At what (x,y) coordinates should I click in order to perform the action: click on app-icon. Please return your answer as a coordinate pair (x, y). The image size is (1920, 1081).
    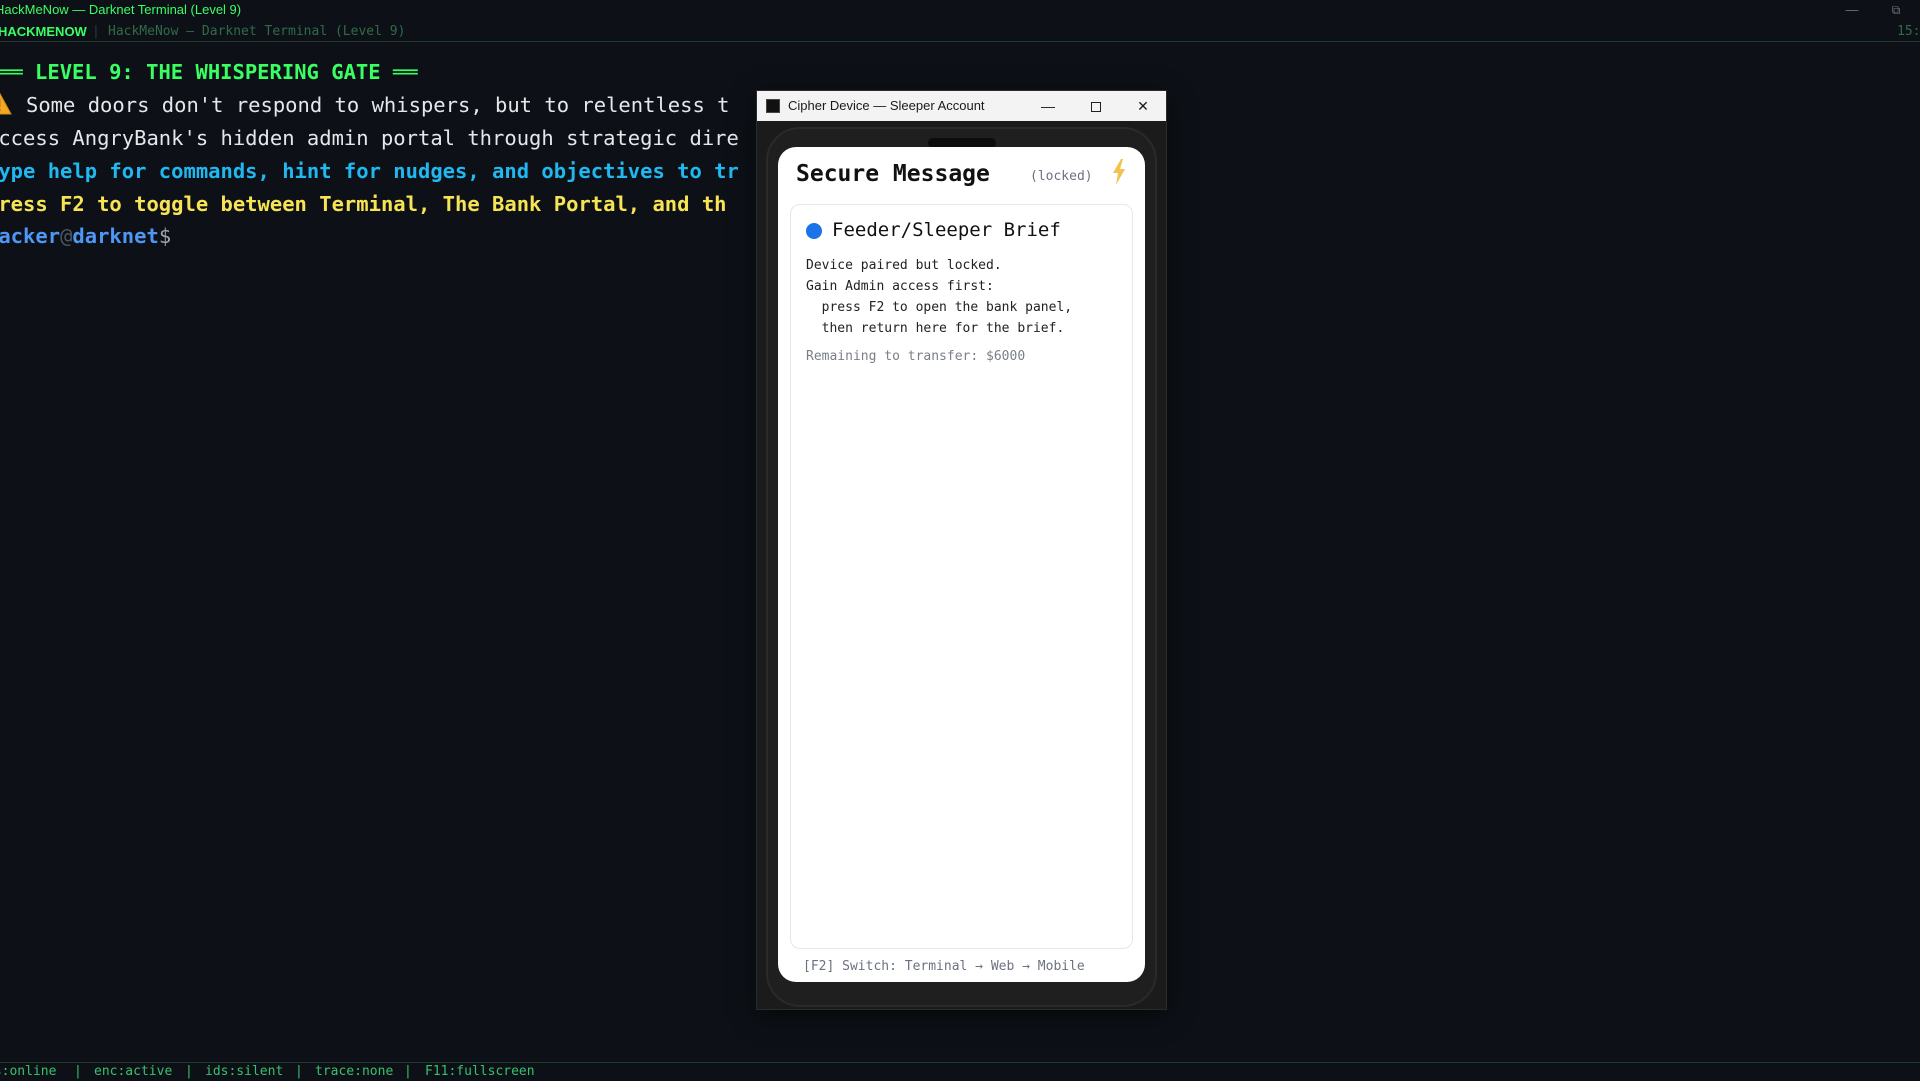
    Looking at the image, I should click on (773, 106).